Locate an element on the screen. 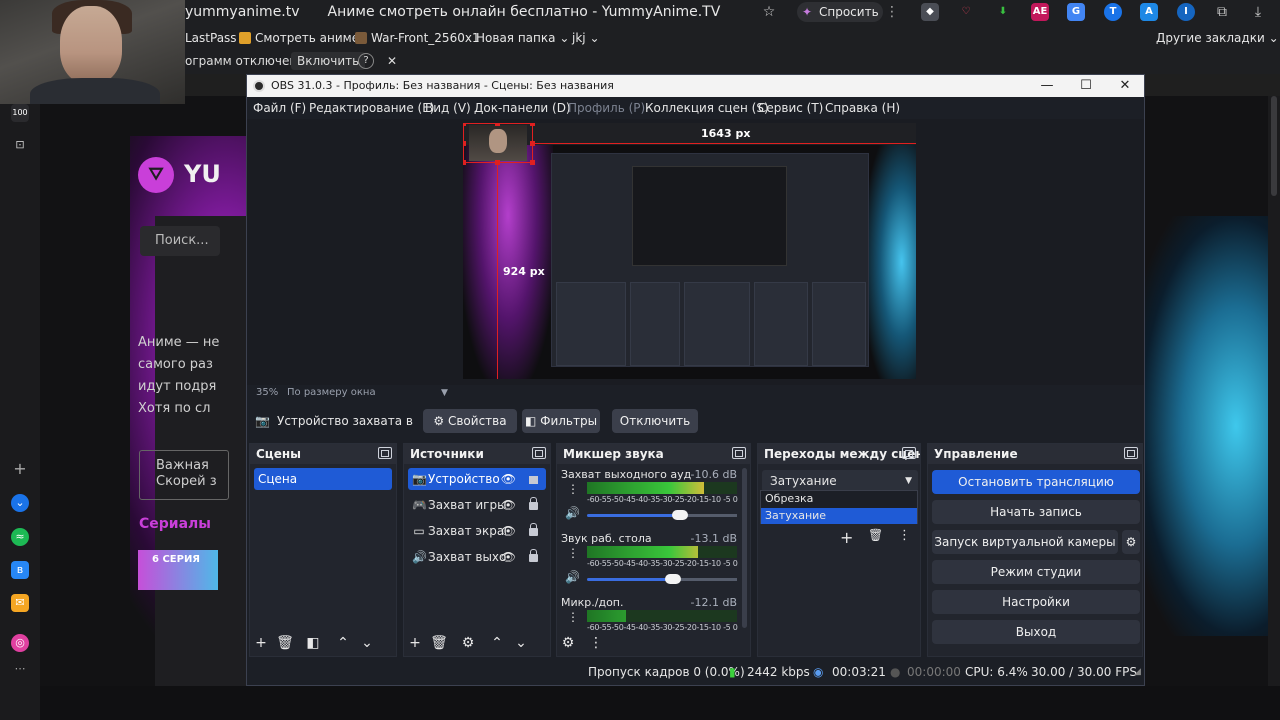 This screenshot has width=1280, height=720. t-extension-icon: T is located at coordinates (1113, 12).